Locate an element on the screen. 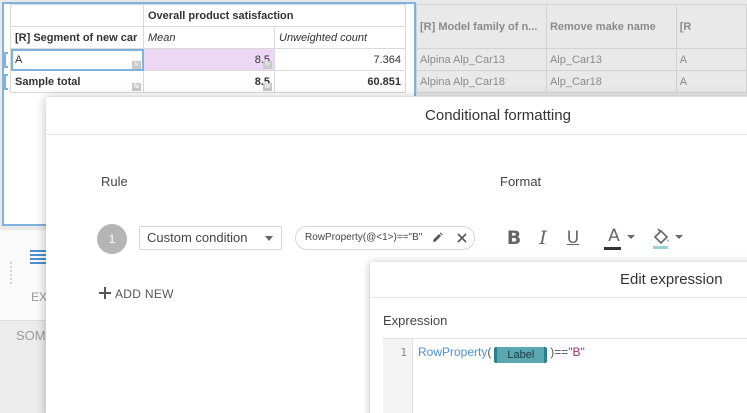 The width and height of the screenshot is (747, 413). expression-value: RowProperty(@<1>)=="B" is located at coordinates (364, 237).